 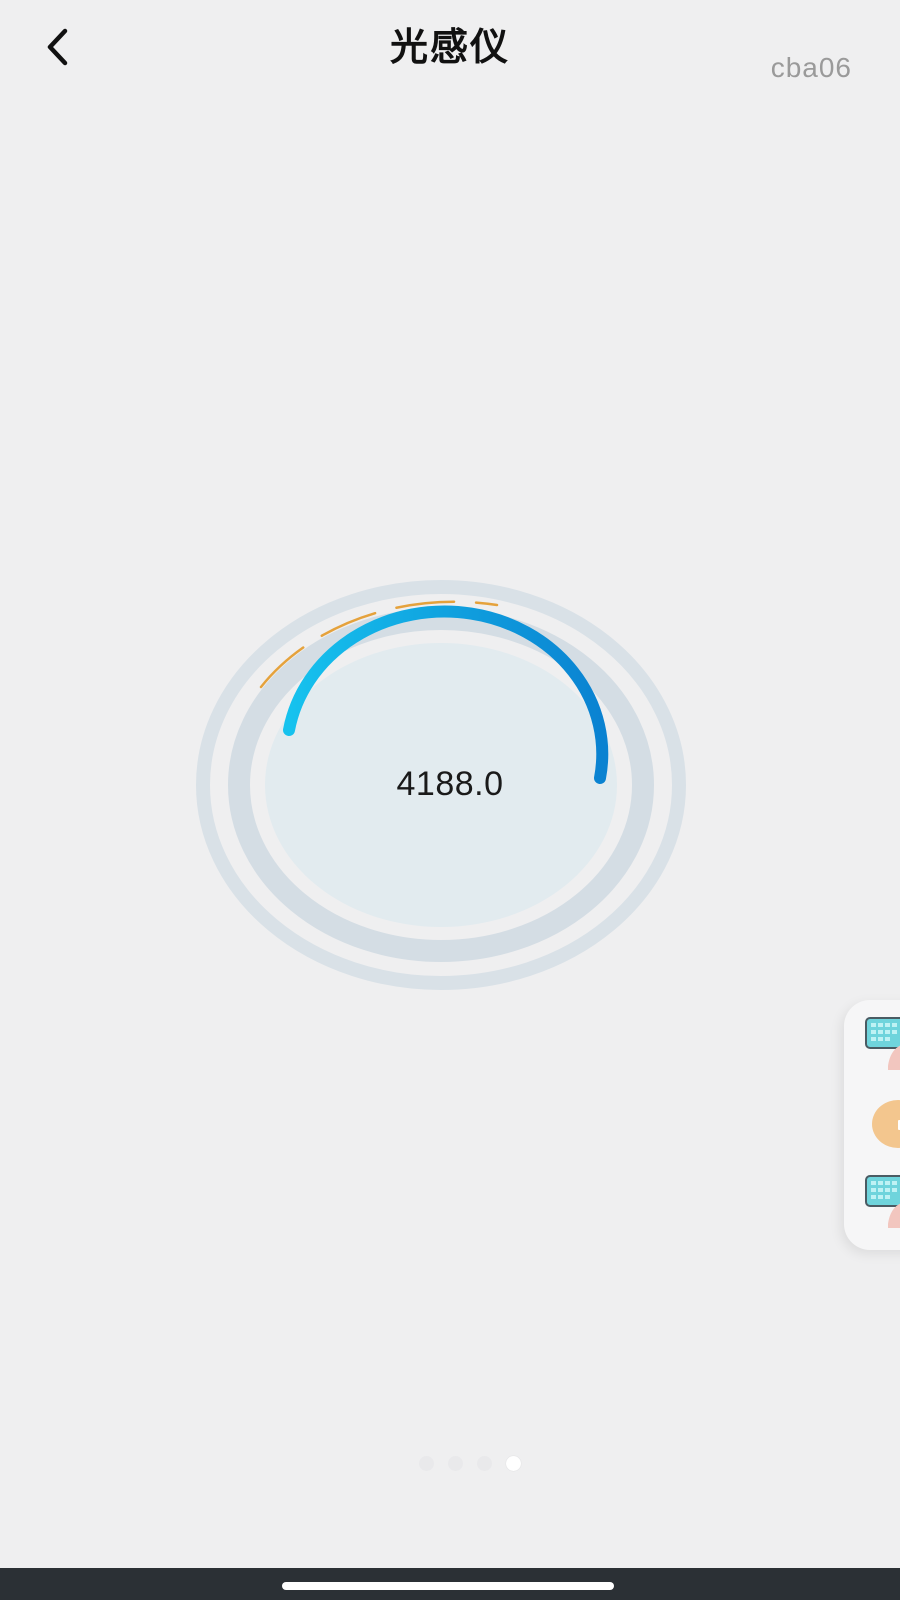 I want to click on home-indicator, so click(x=448, y=1586).